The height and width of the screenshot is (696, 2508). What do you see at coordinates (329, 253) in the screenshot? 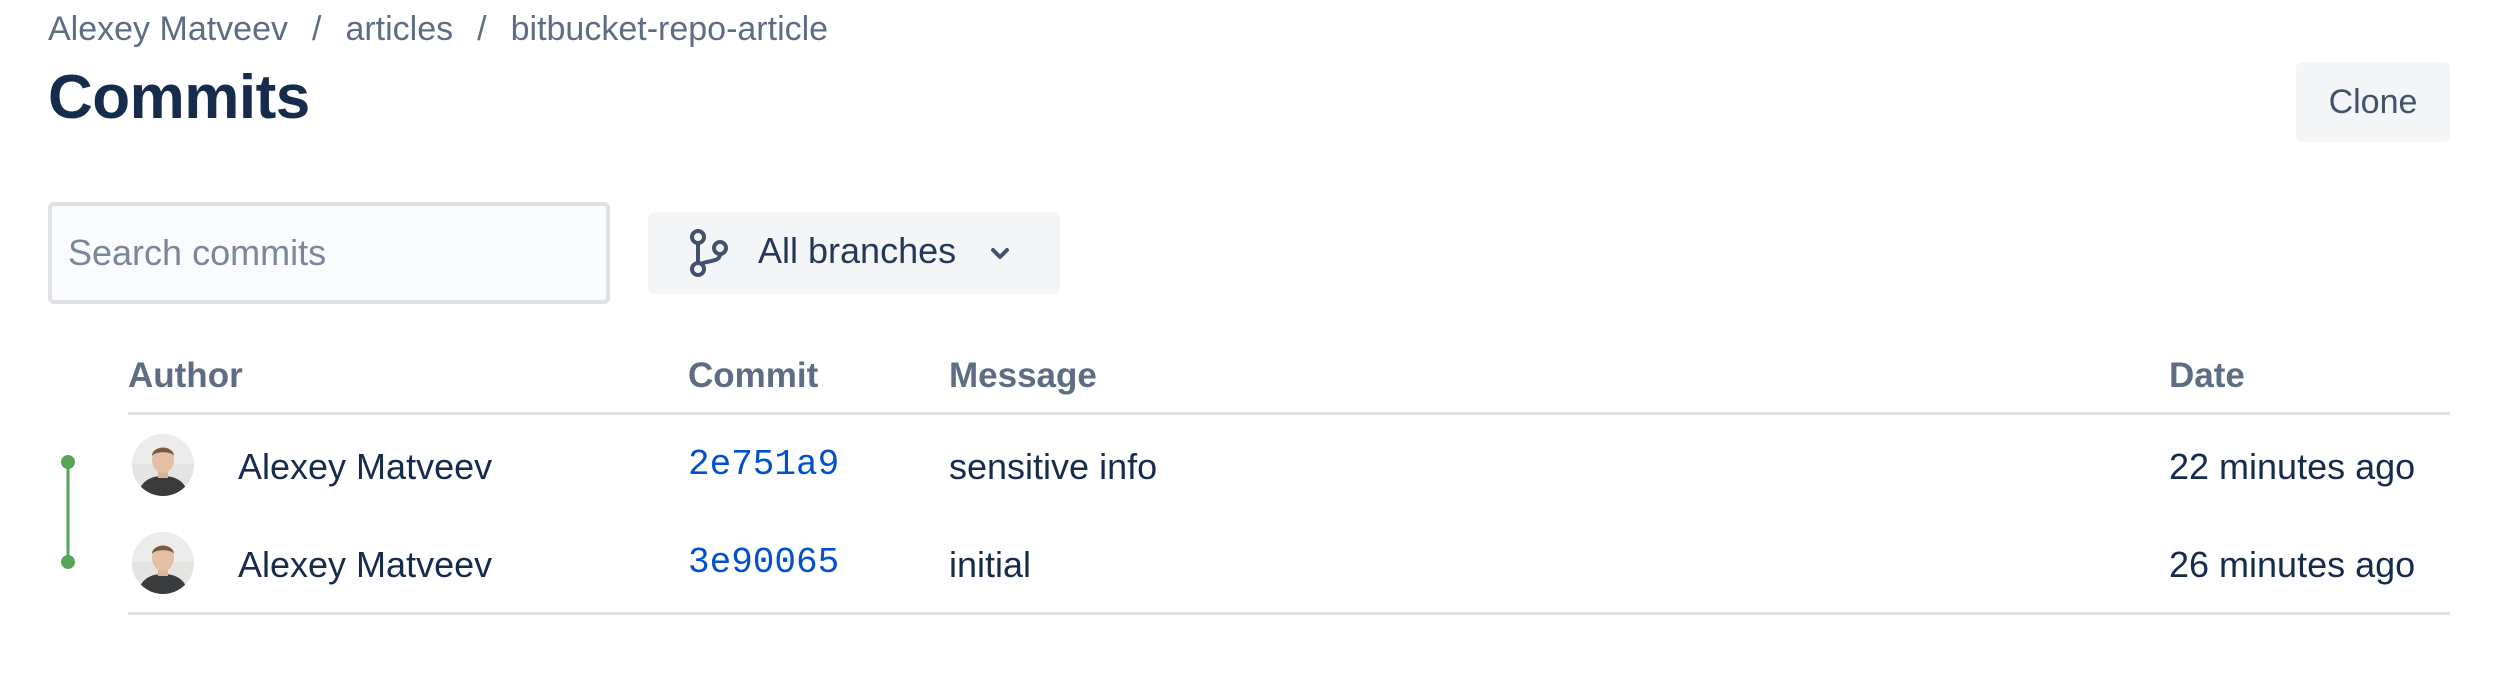
I see `search-input` at bounding box center [329, 253].